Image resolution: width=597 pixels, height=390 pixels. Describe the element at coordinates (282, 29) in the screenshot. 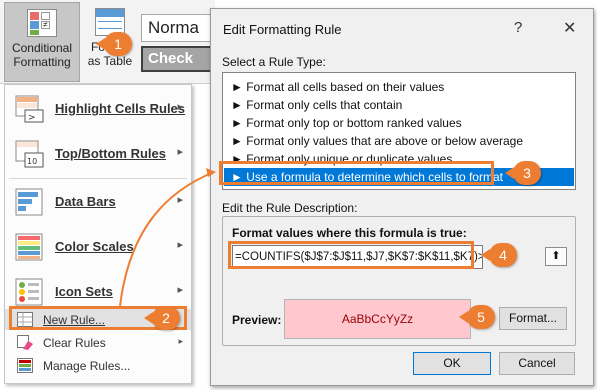

I see `dialog-title: Edit Formatting Rule` at that location.